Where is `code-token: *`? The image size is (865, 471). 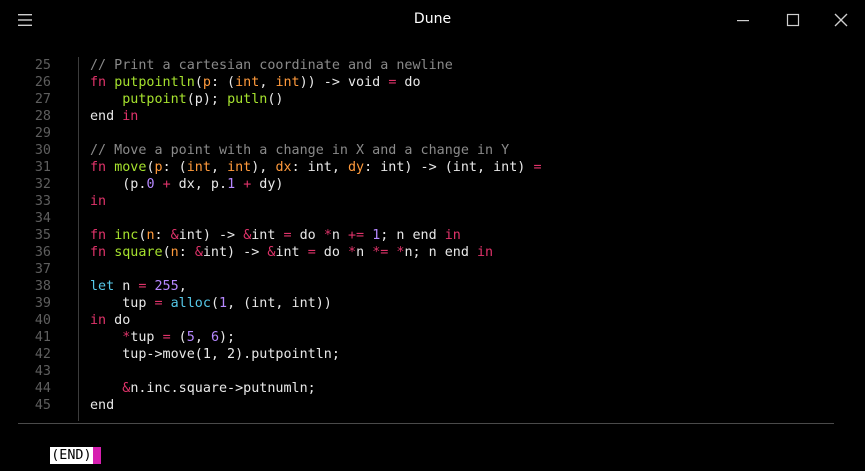
code-token: * is located at coordinates (352, 252).